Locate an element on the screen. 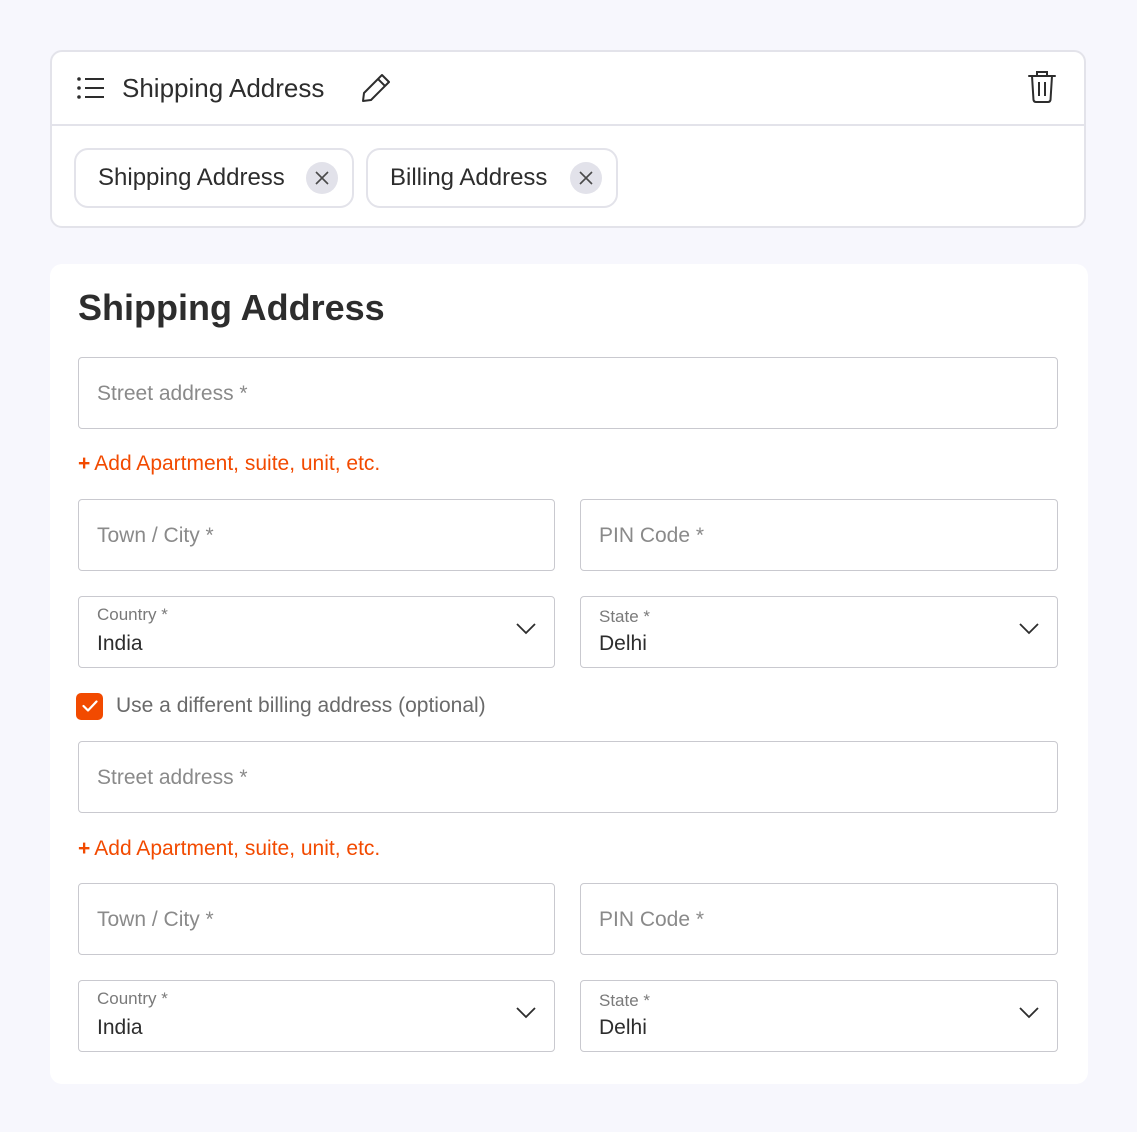 The image size is (1137, 1132). chip-label: Shipping Address is located at coordinates (191, 177).